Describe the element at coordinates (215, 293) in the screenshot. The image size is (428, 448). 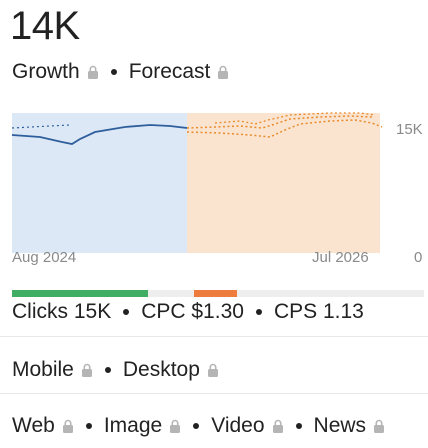
I see `difficulty-bar-orange` at that location.